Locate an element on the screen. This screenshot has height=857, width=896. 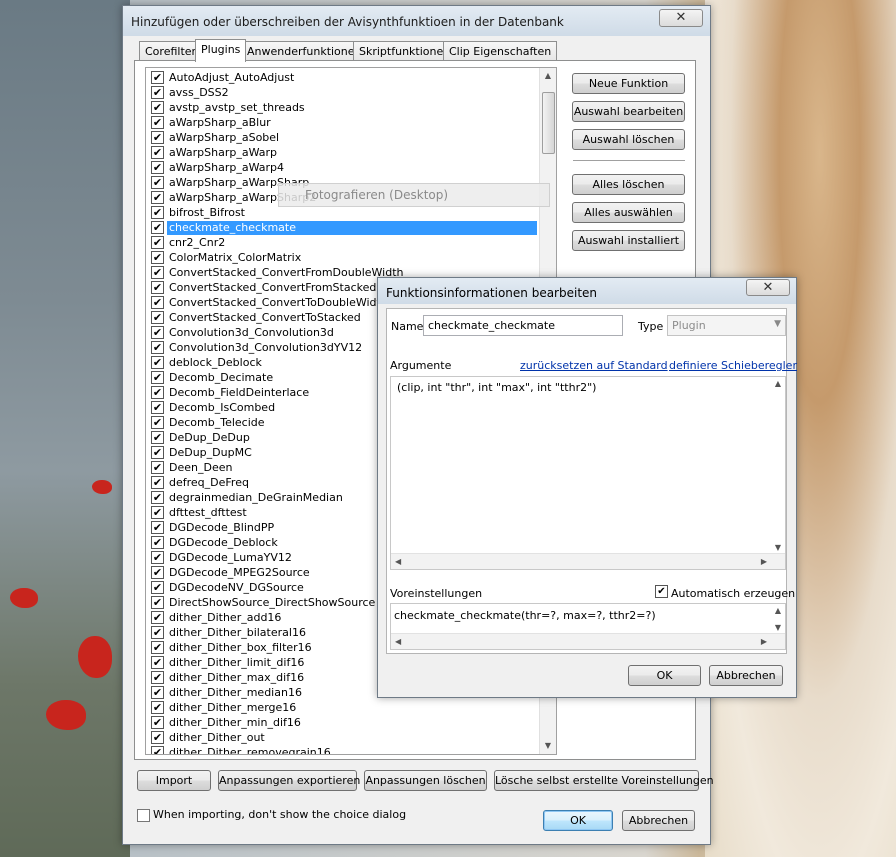
checkbox-box is located at coordinates (143, 815).